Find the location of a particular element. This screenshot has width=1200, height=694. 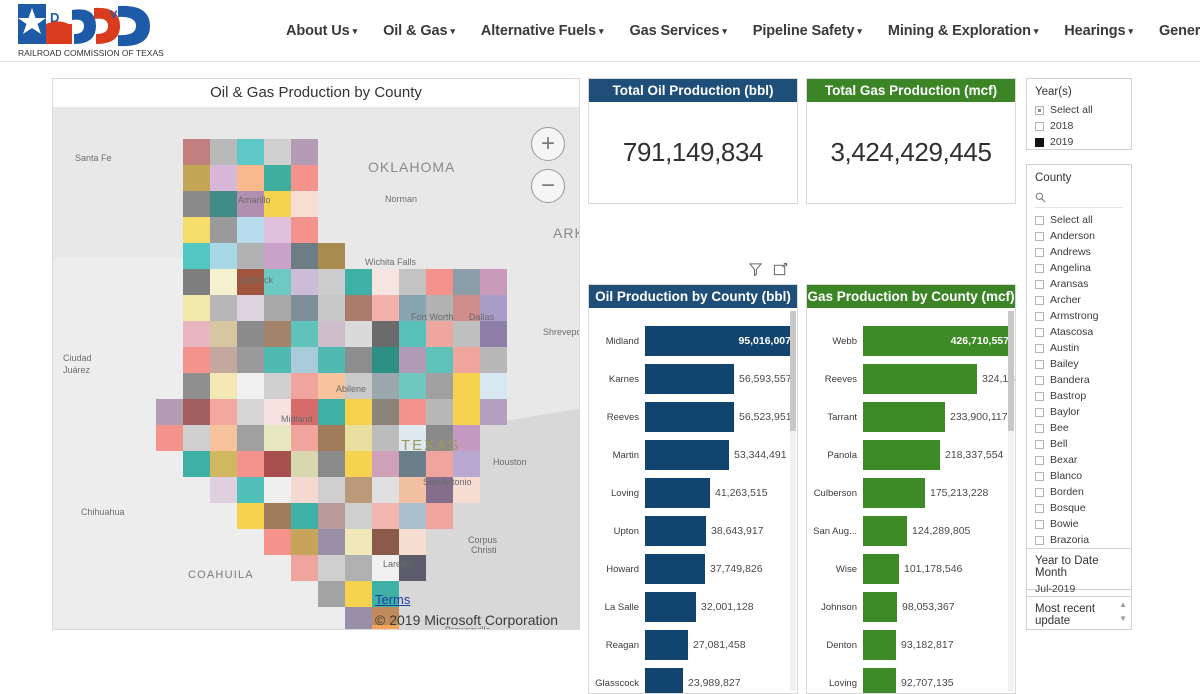

county-option: Bexar is located at coordinates (1079, 460).